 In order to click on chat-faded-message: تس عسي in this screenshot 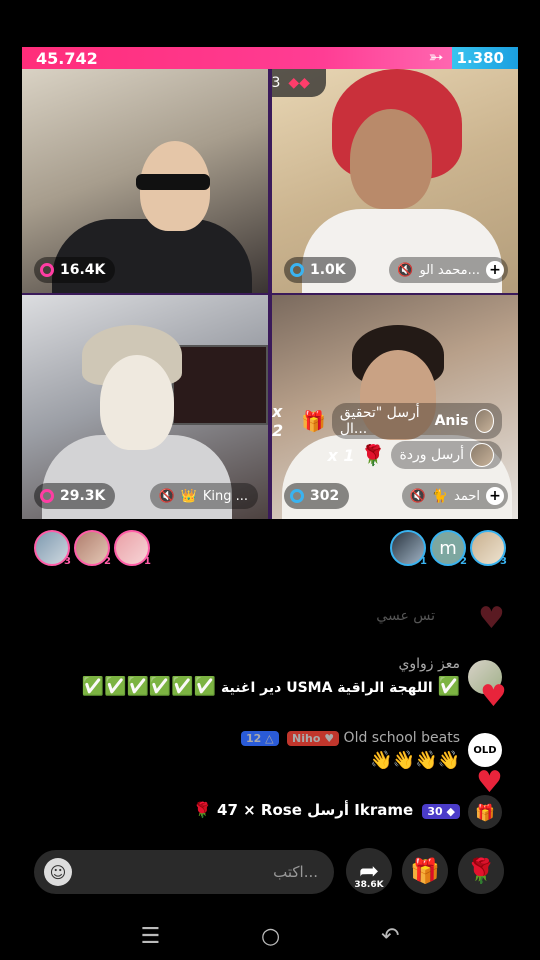, I will do `click(405, 616)`.